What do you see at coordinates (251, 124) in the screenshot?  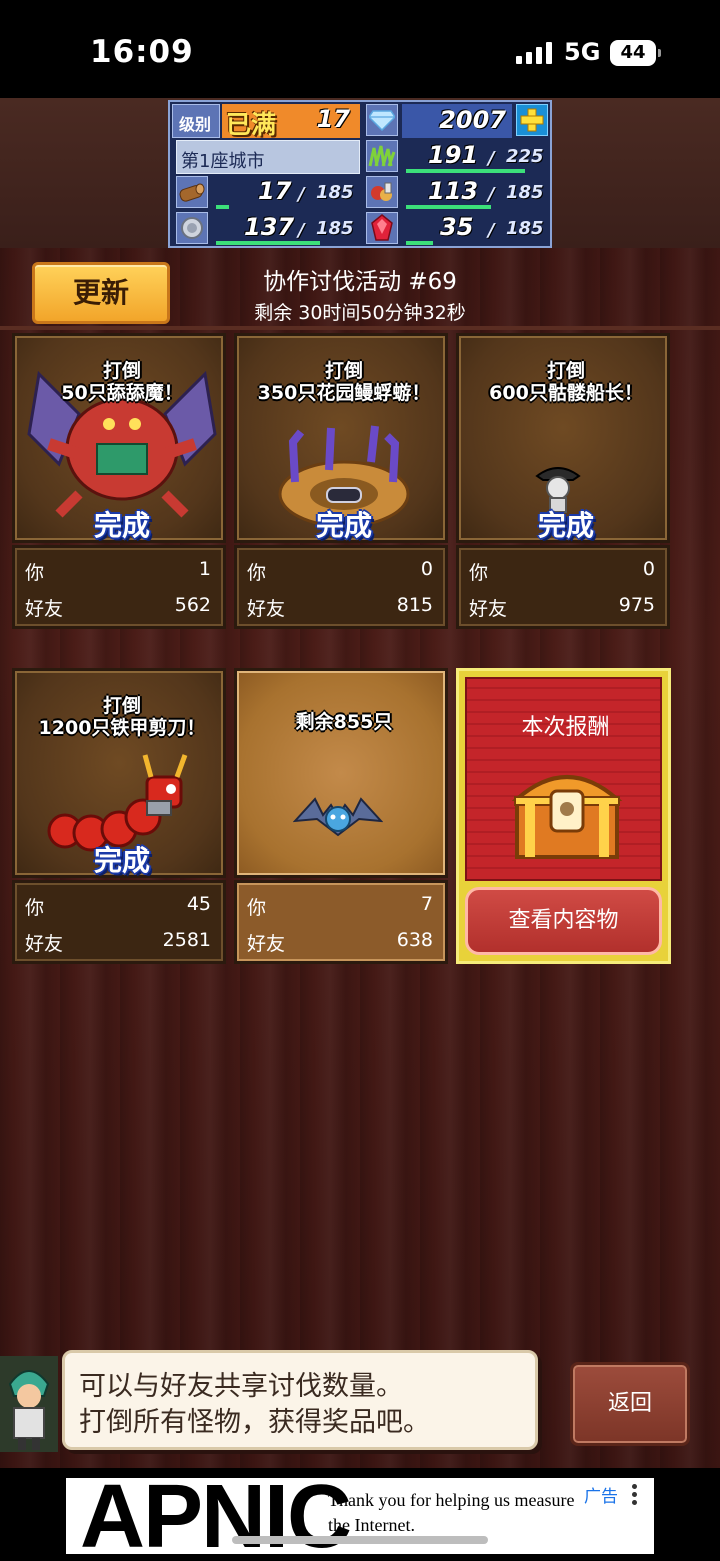 I see `level-status: 已满` at bounding box center [251, 124].